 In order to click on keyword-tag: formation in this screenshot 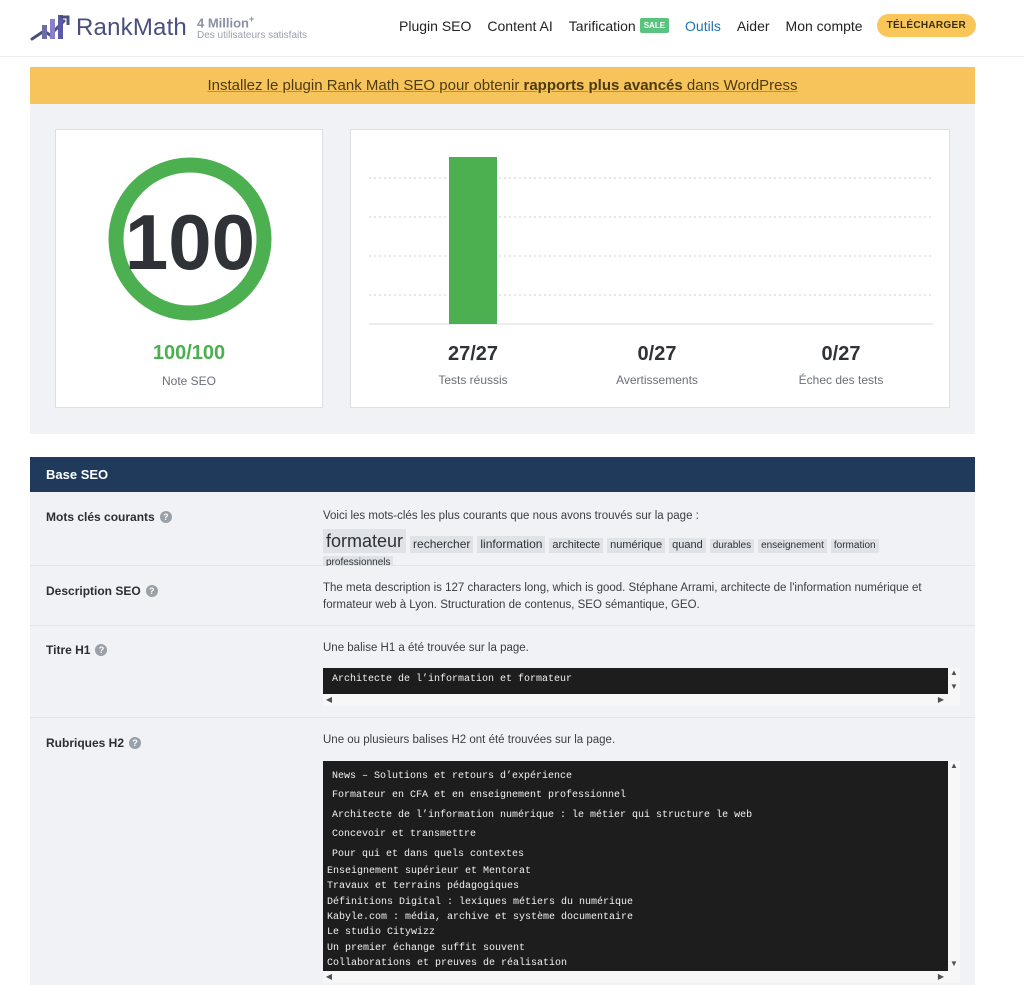, I will do `click(854, 546)`.